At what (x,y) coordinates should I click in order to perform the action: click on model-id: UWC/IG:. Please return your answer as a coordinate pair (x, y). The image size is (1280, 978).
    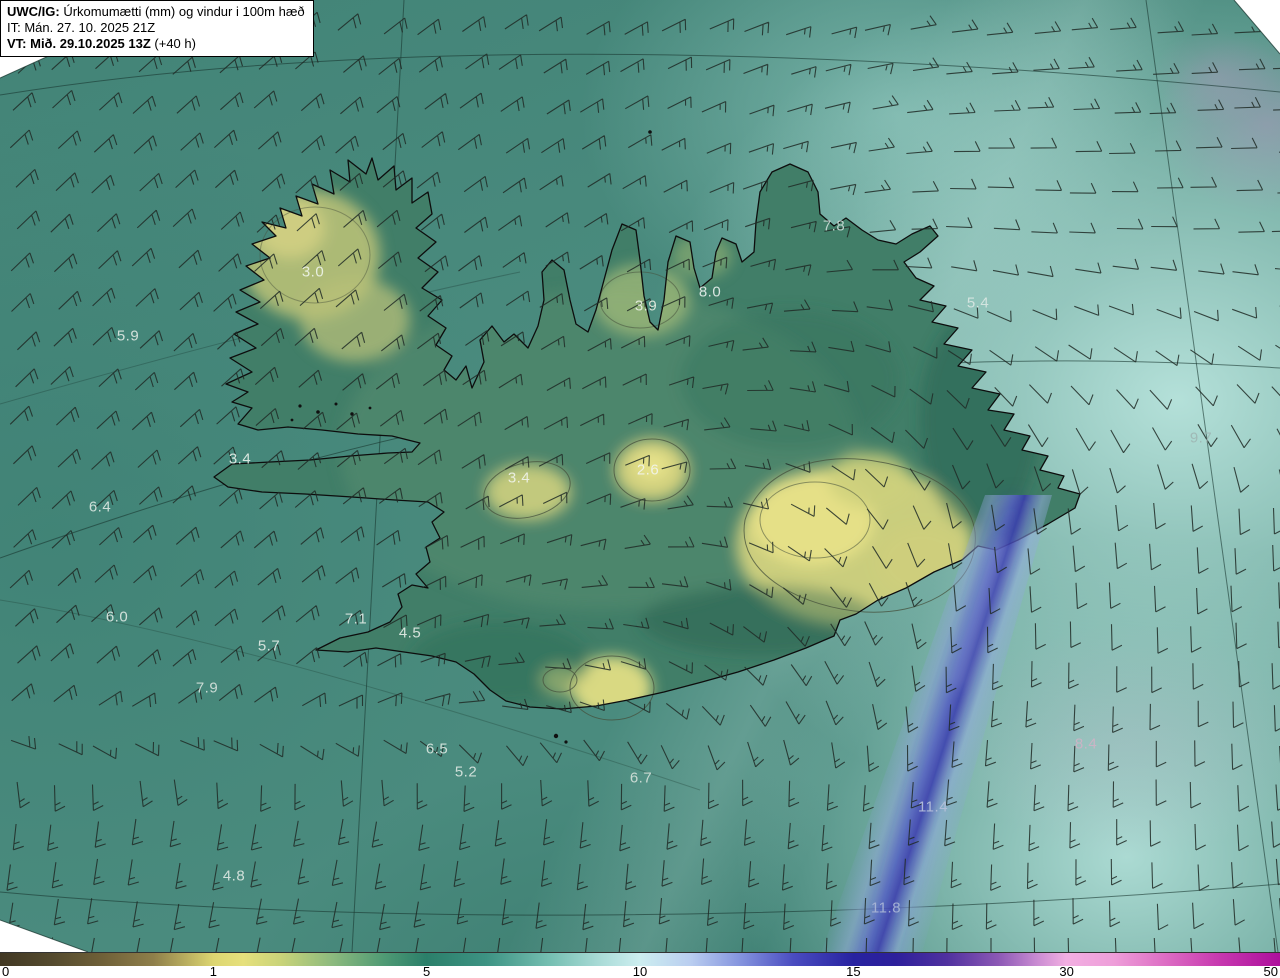
    Looking at the image, I should click on (33, 11).